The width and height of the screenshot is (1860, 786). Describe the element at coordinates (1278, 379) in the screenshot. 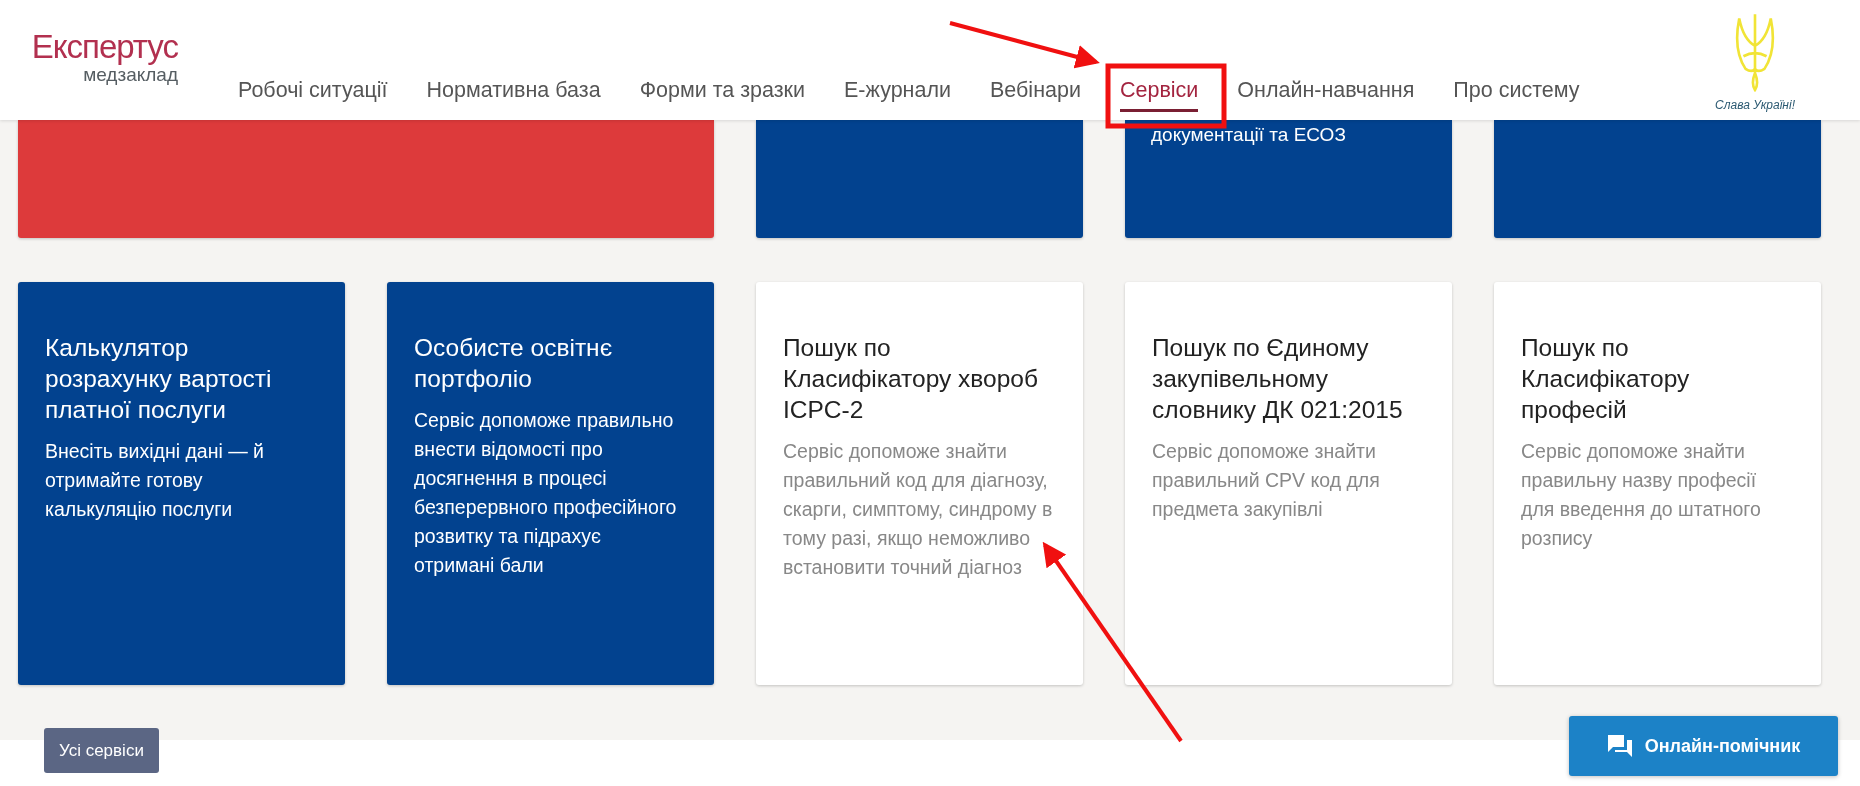

I see `card-title: Пошук по Єдиному закупівельному словнику ДК 021:2015` at that location.